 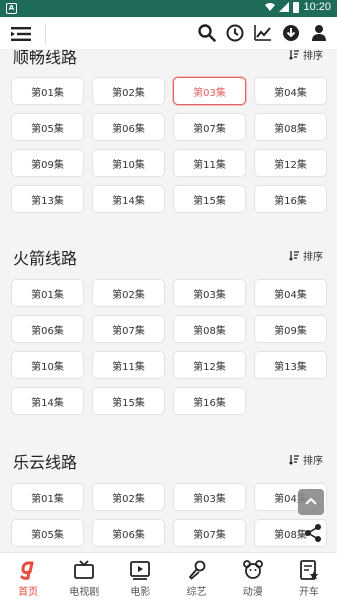 I want to click on route-title: 顺畅线路, so click(x=45, y=58).